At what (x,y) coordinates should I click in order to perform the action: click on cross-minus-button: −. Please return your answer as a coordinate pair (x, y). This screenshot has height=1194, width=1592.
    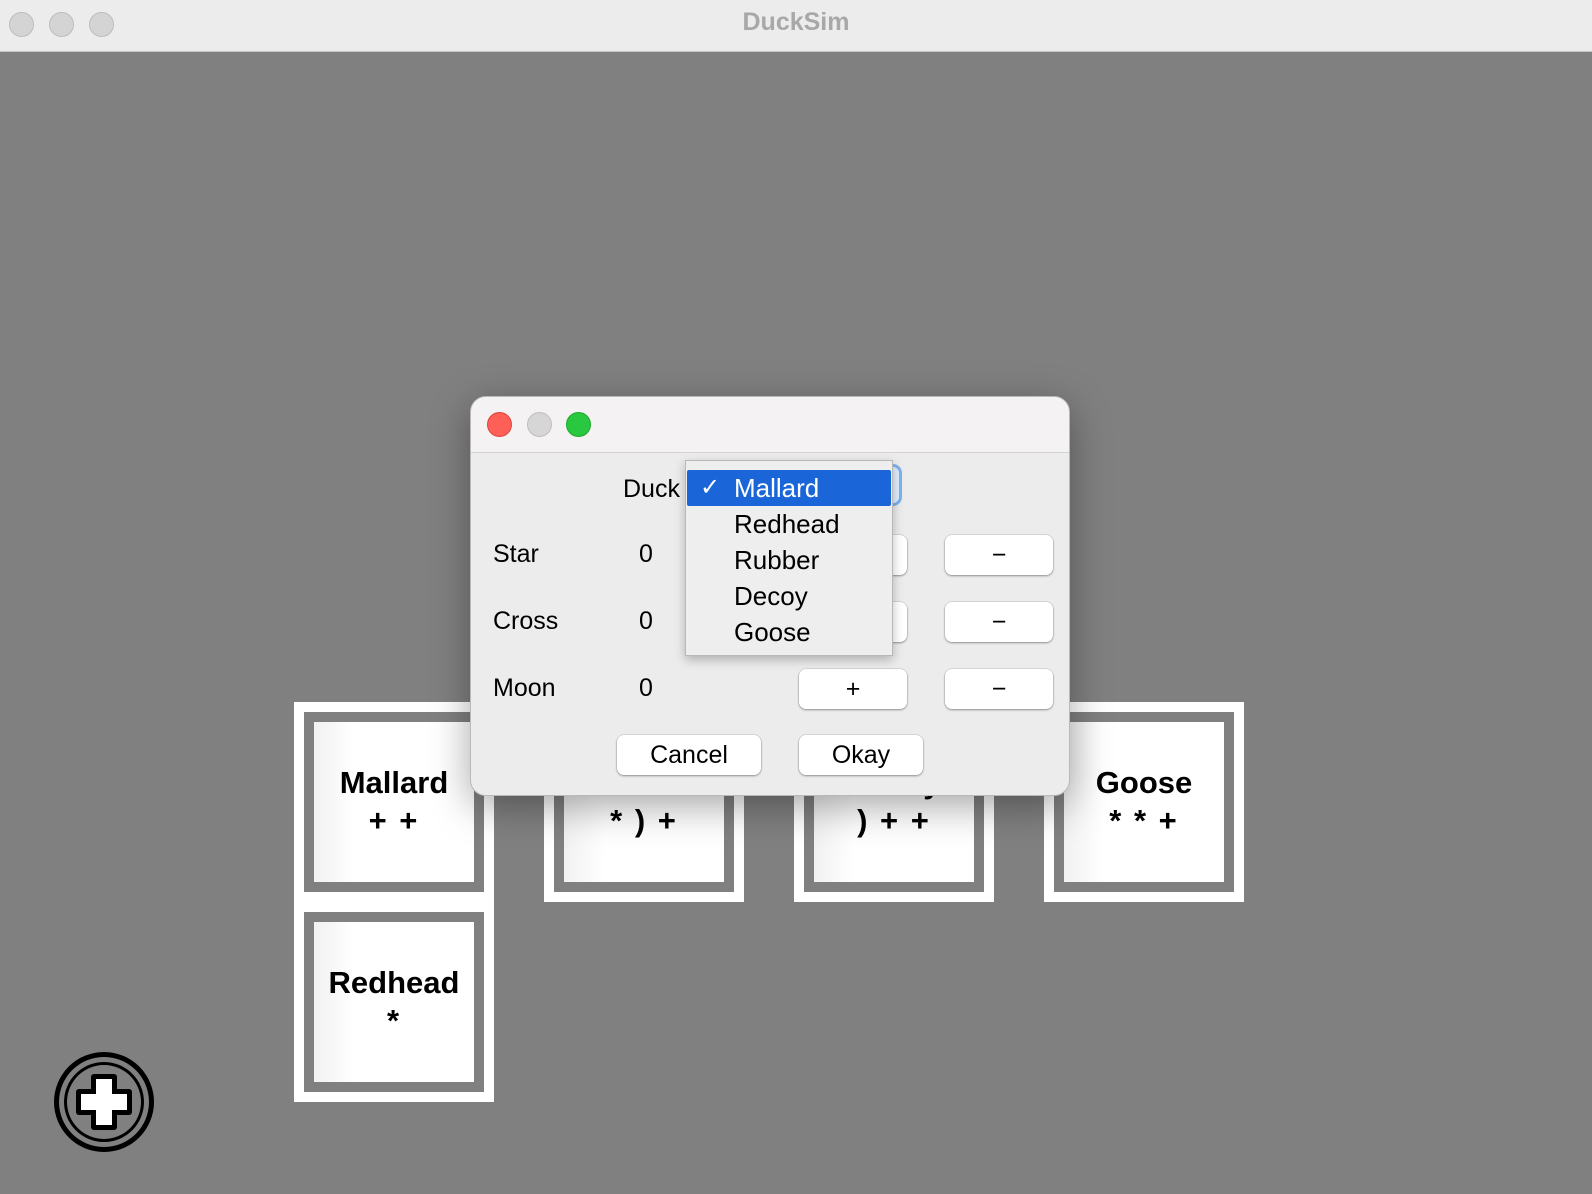
    Looking at the image, I should click on (999, 622).